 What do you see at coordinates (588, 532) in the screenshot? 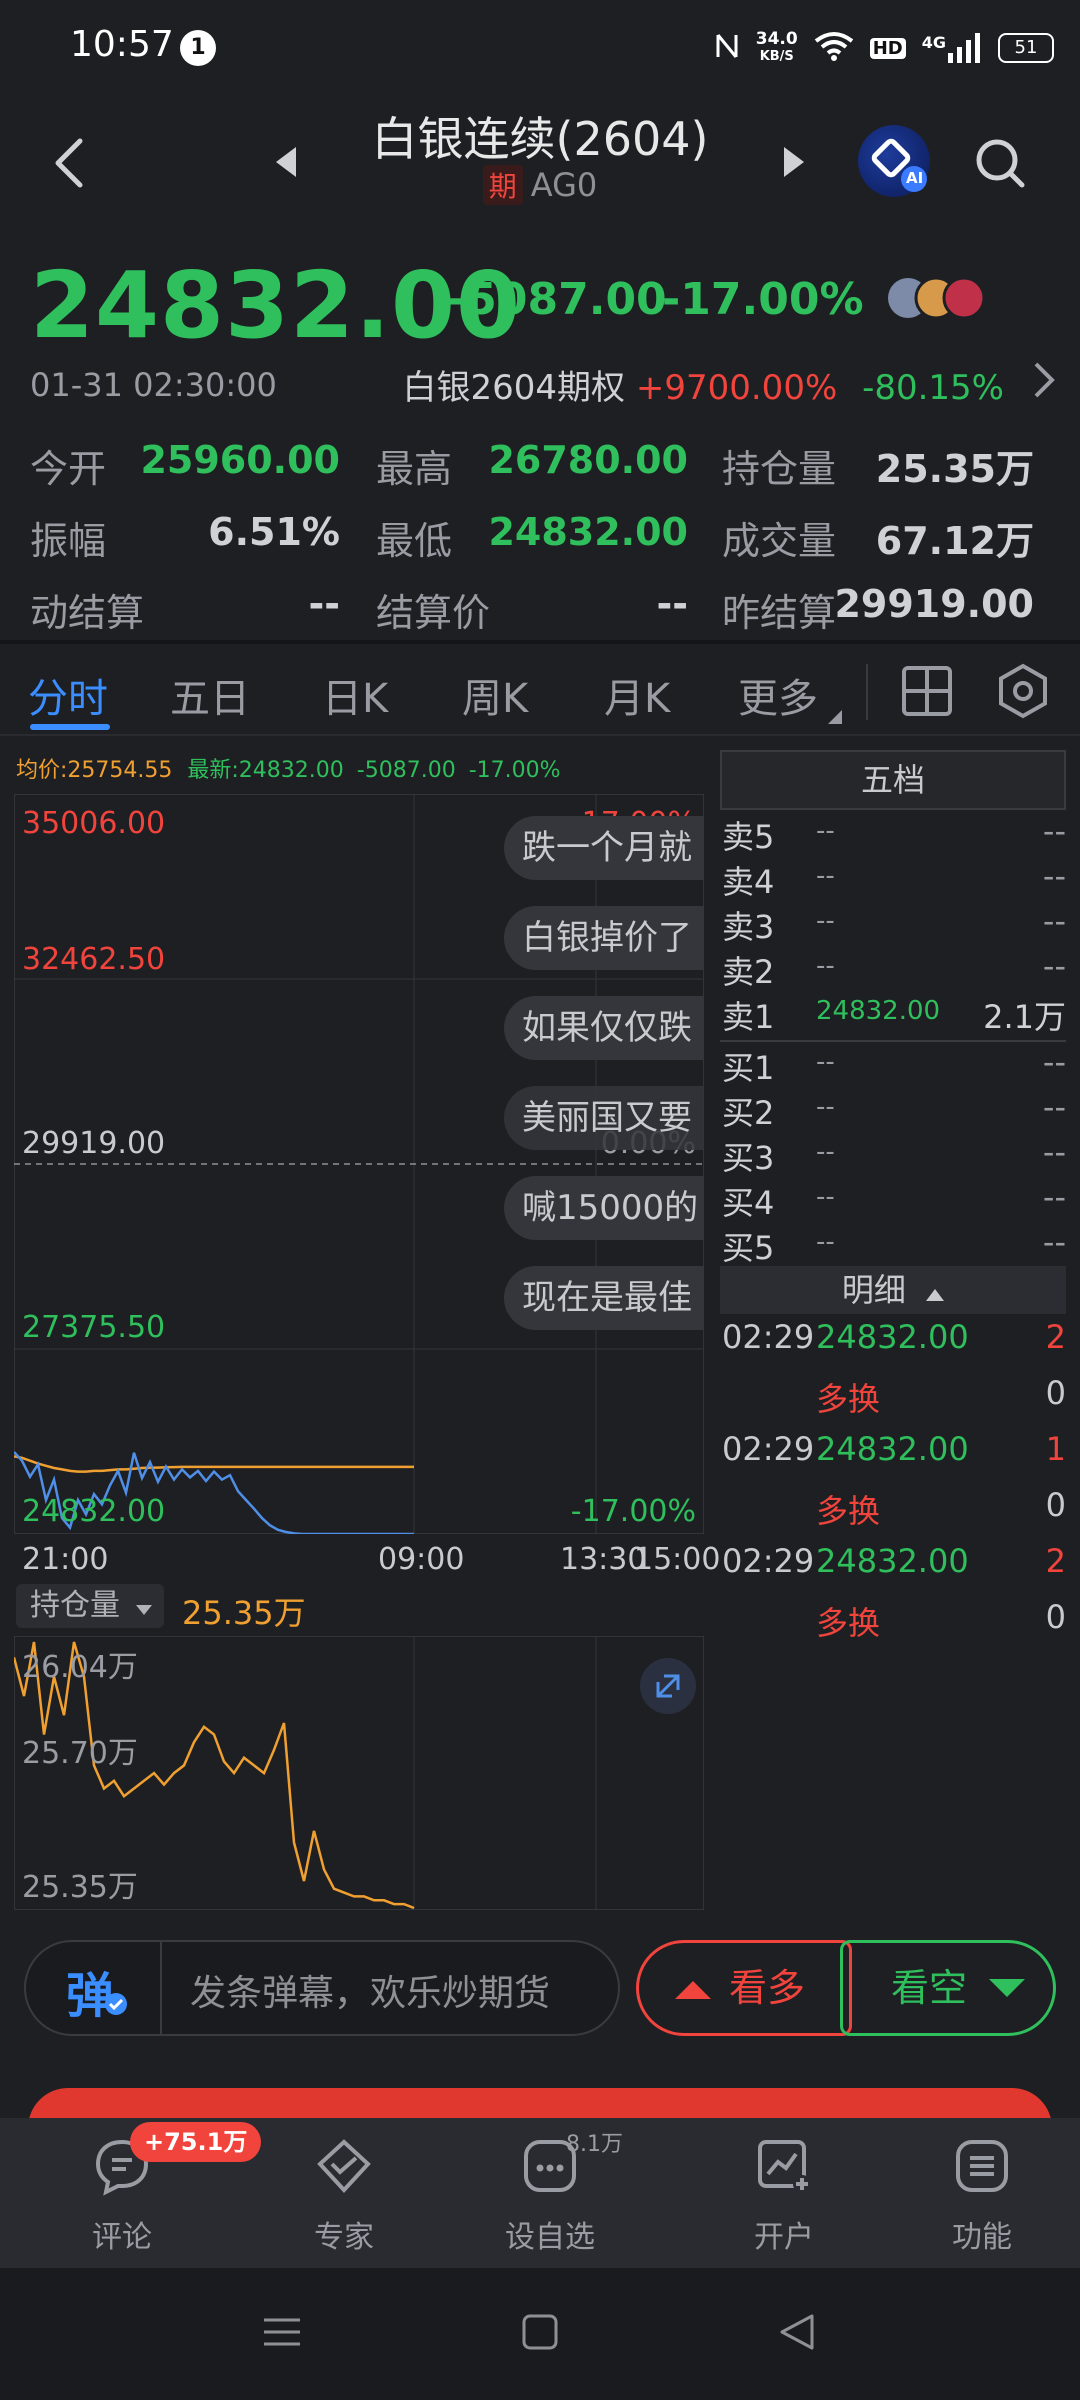
I see `stat-value: 24832.00` at bounding box center [588, 532].